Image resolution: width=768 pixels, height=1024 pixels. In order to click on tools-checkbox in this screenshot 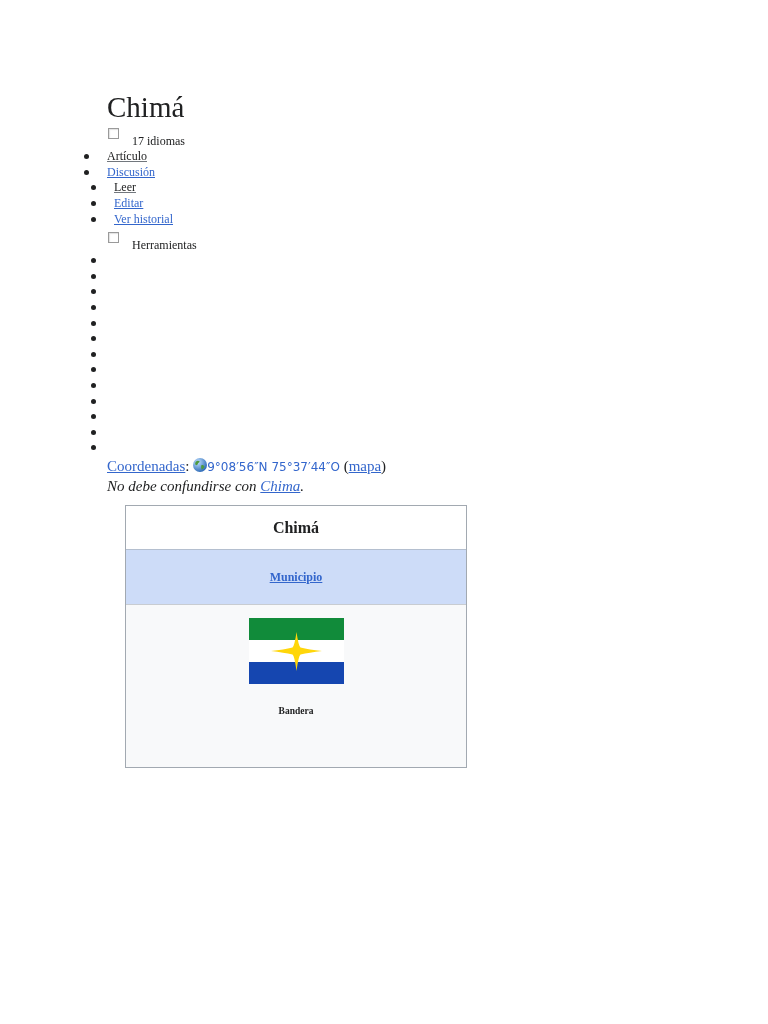, I will do `click(113, 237)`.